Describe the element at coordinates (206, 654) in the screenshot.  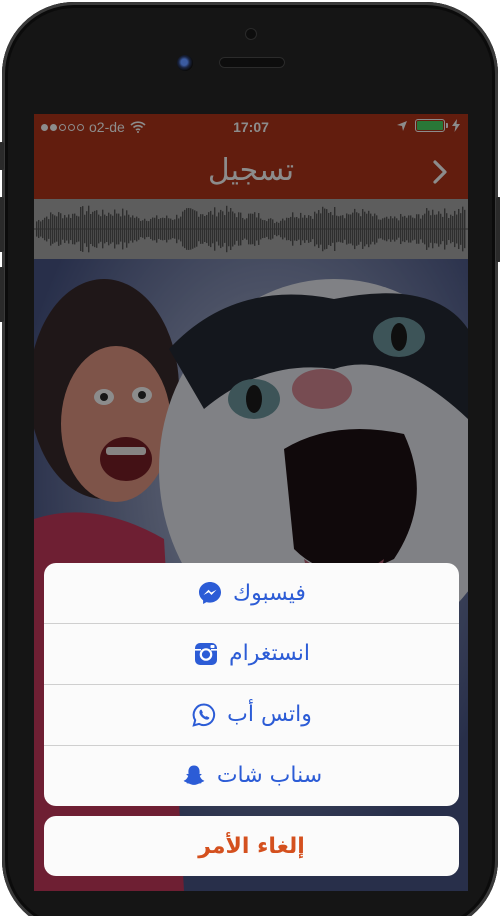
I see `instagram-icon` at that location.